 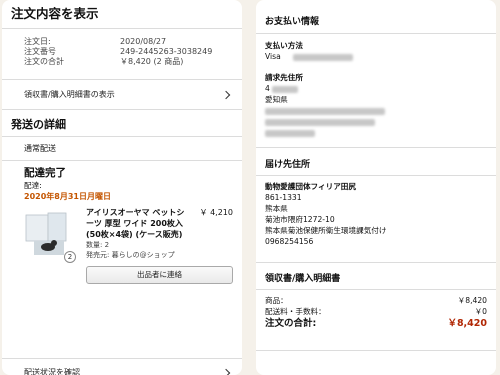 I want to click on delivery-status: 配達完了, so click(x=45, y=173).